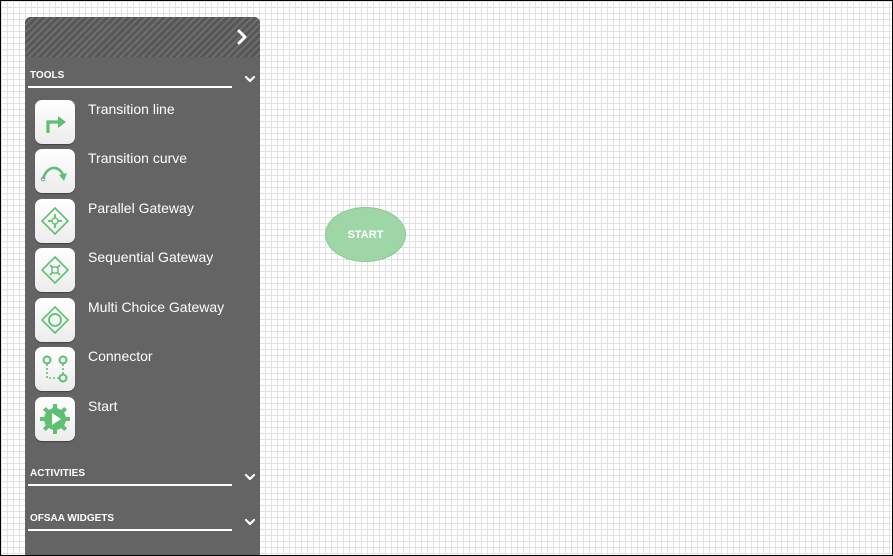 This screenshot has width=893, height=556. I want to click on section-activities: ACTIVITIES, so click(142, 476).